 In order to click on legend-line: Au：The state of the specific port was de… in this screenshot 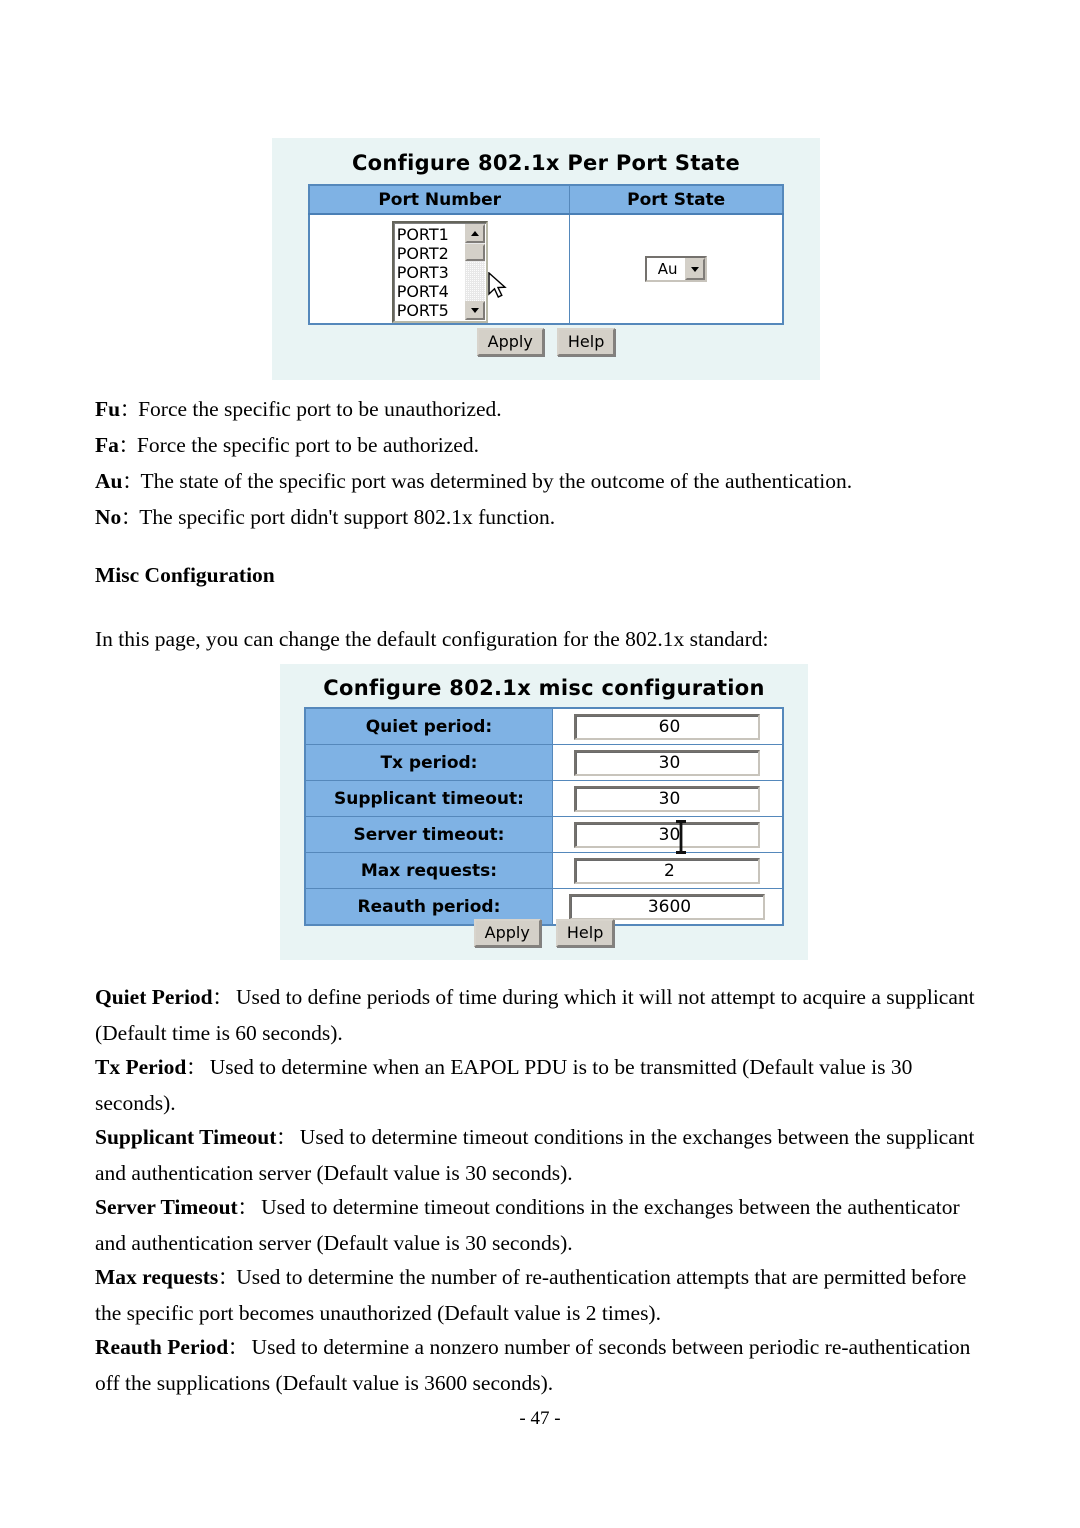, I will do `click(545, 482)`.